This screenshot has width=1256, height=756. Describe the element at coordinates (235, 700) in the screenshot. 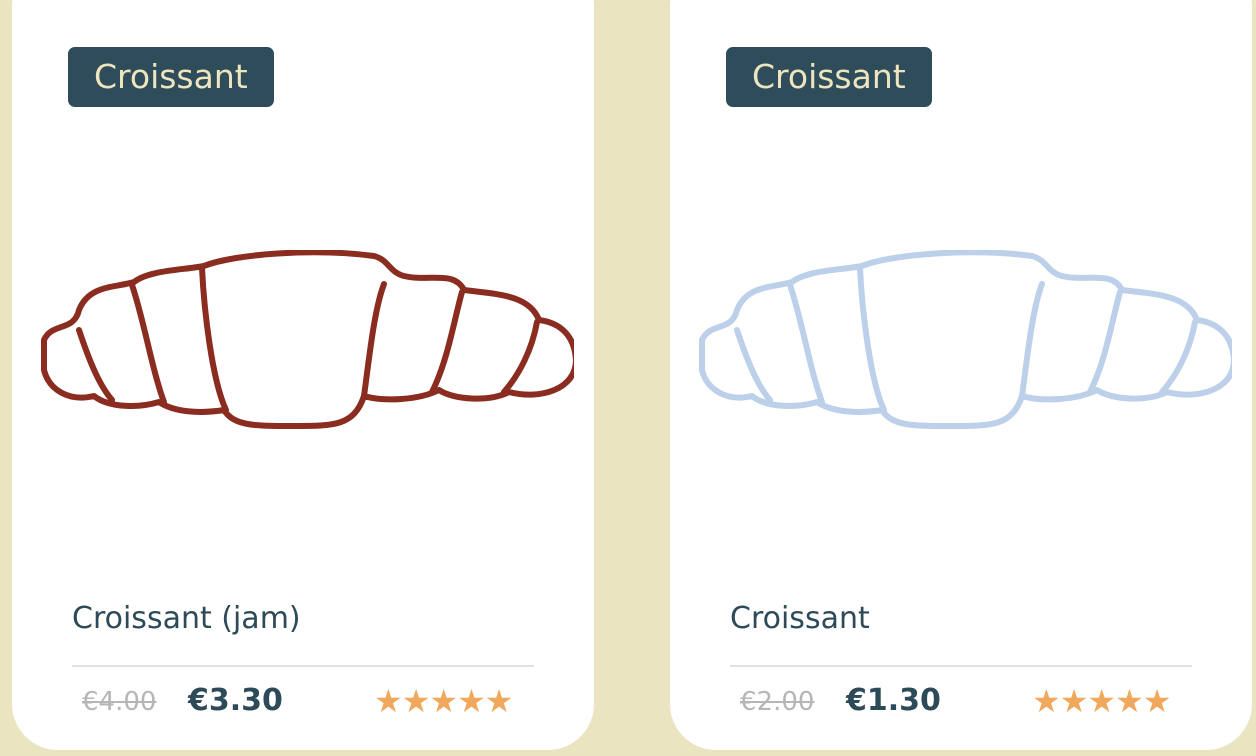

I see `current-price: €3.30` at that location.